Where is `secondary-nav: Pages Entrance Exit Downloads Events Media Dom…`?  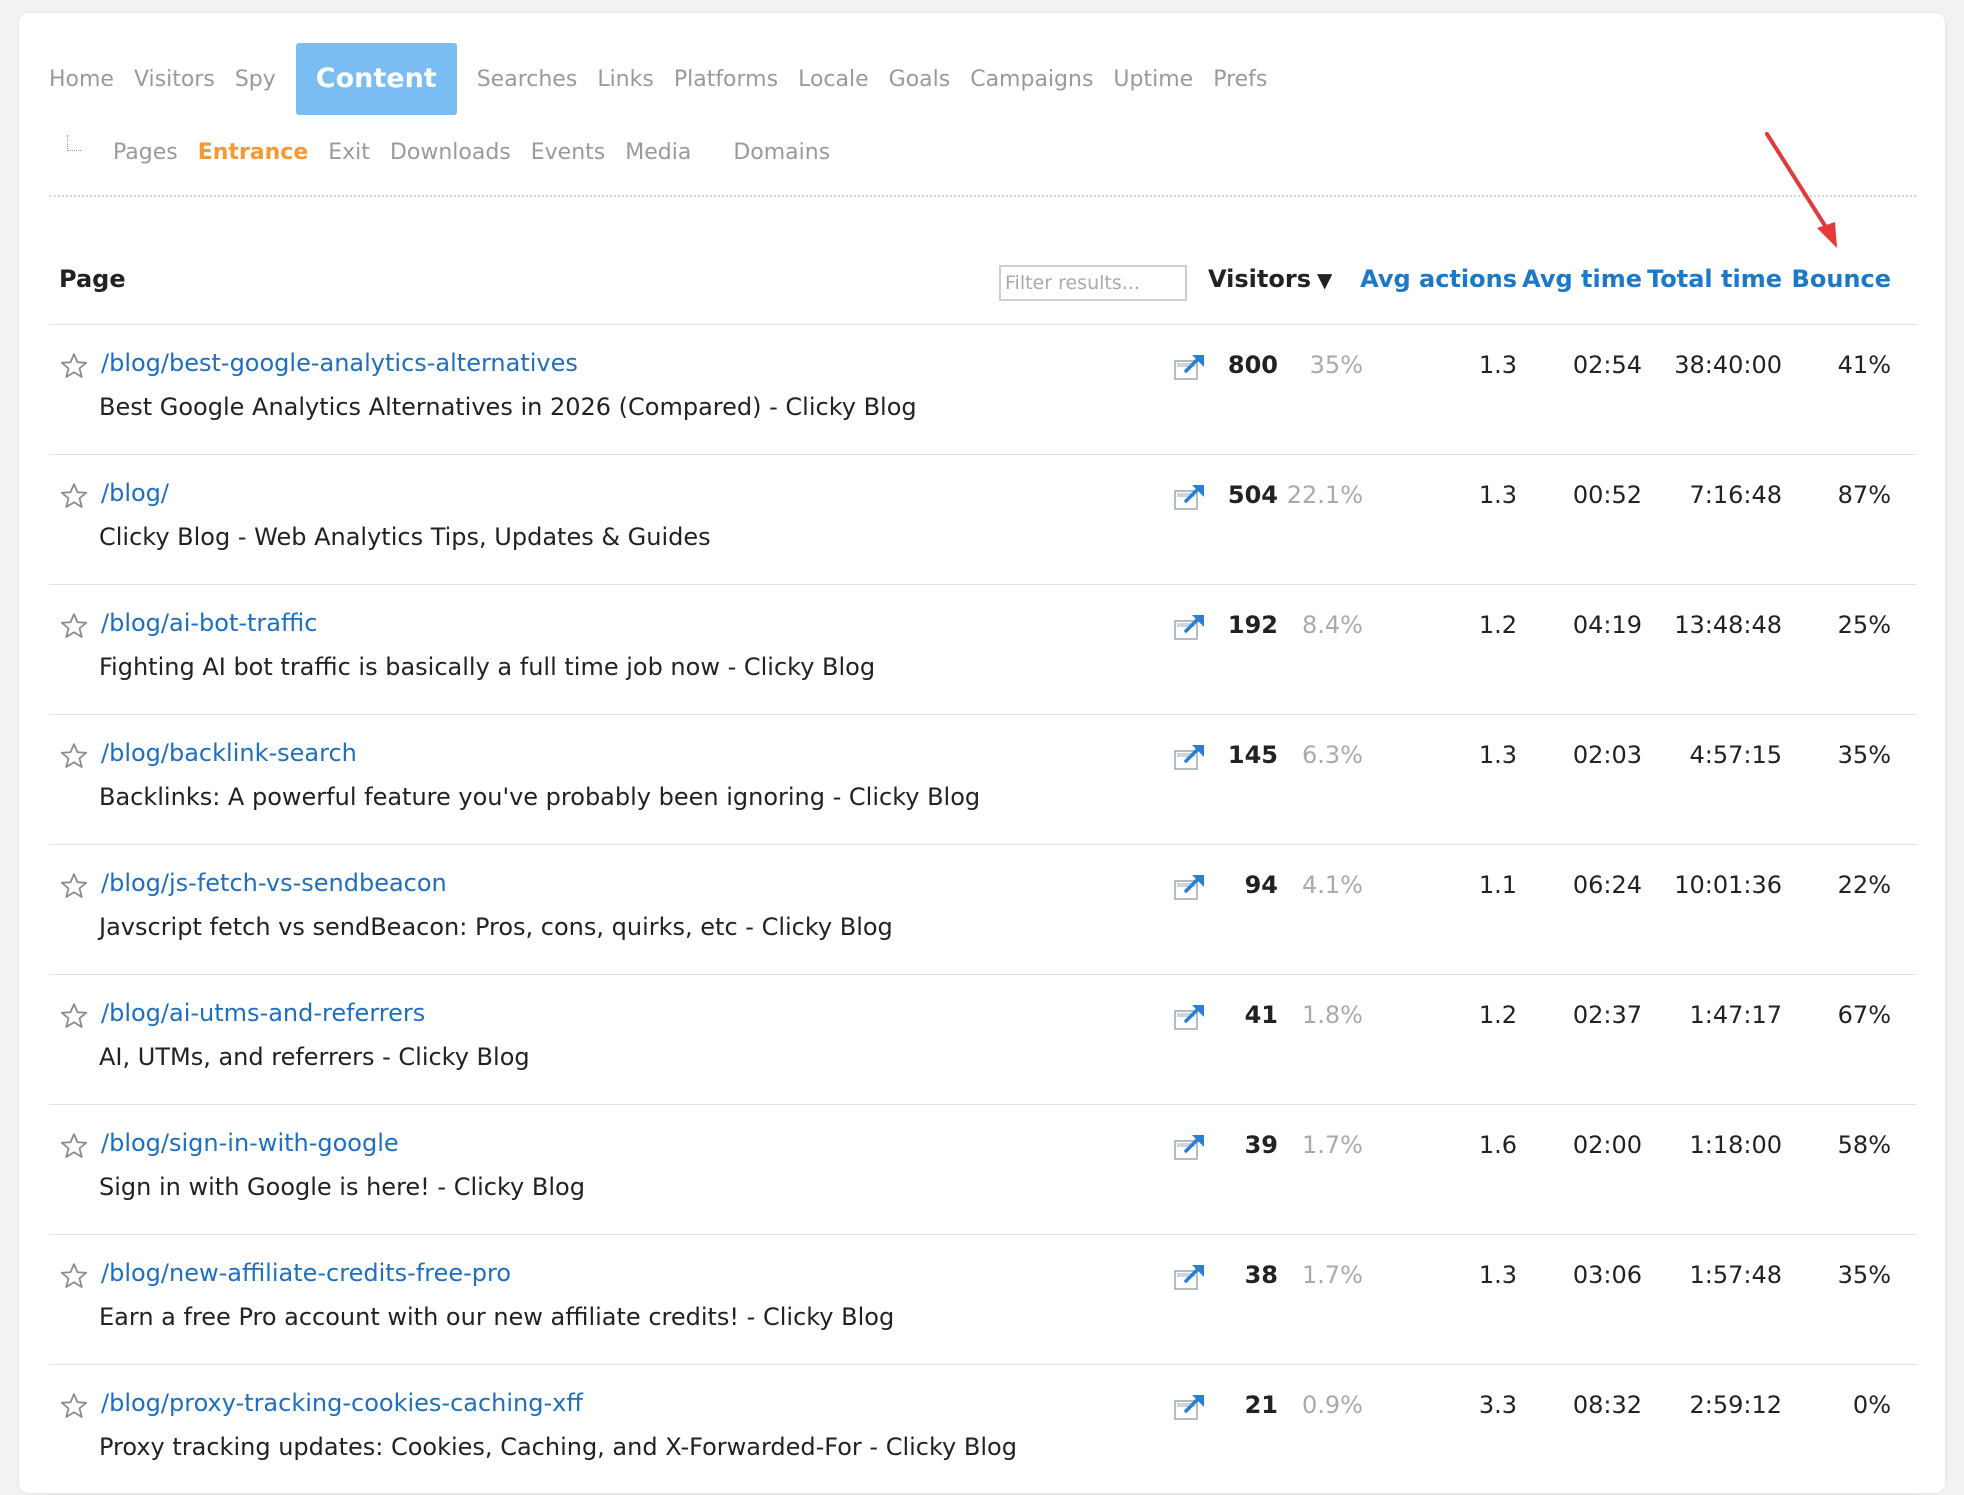 secondary-nav: Pages Entrance Exit Downloads Events Media Dom… is located at coordinates (458, 152).